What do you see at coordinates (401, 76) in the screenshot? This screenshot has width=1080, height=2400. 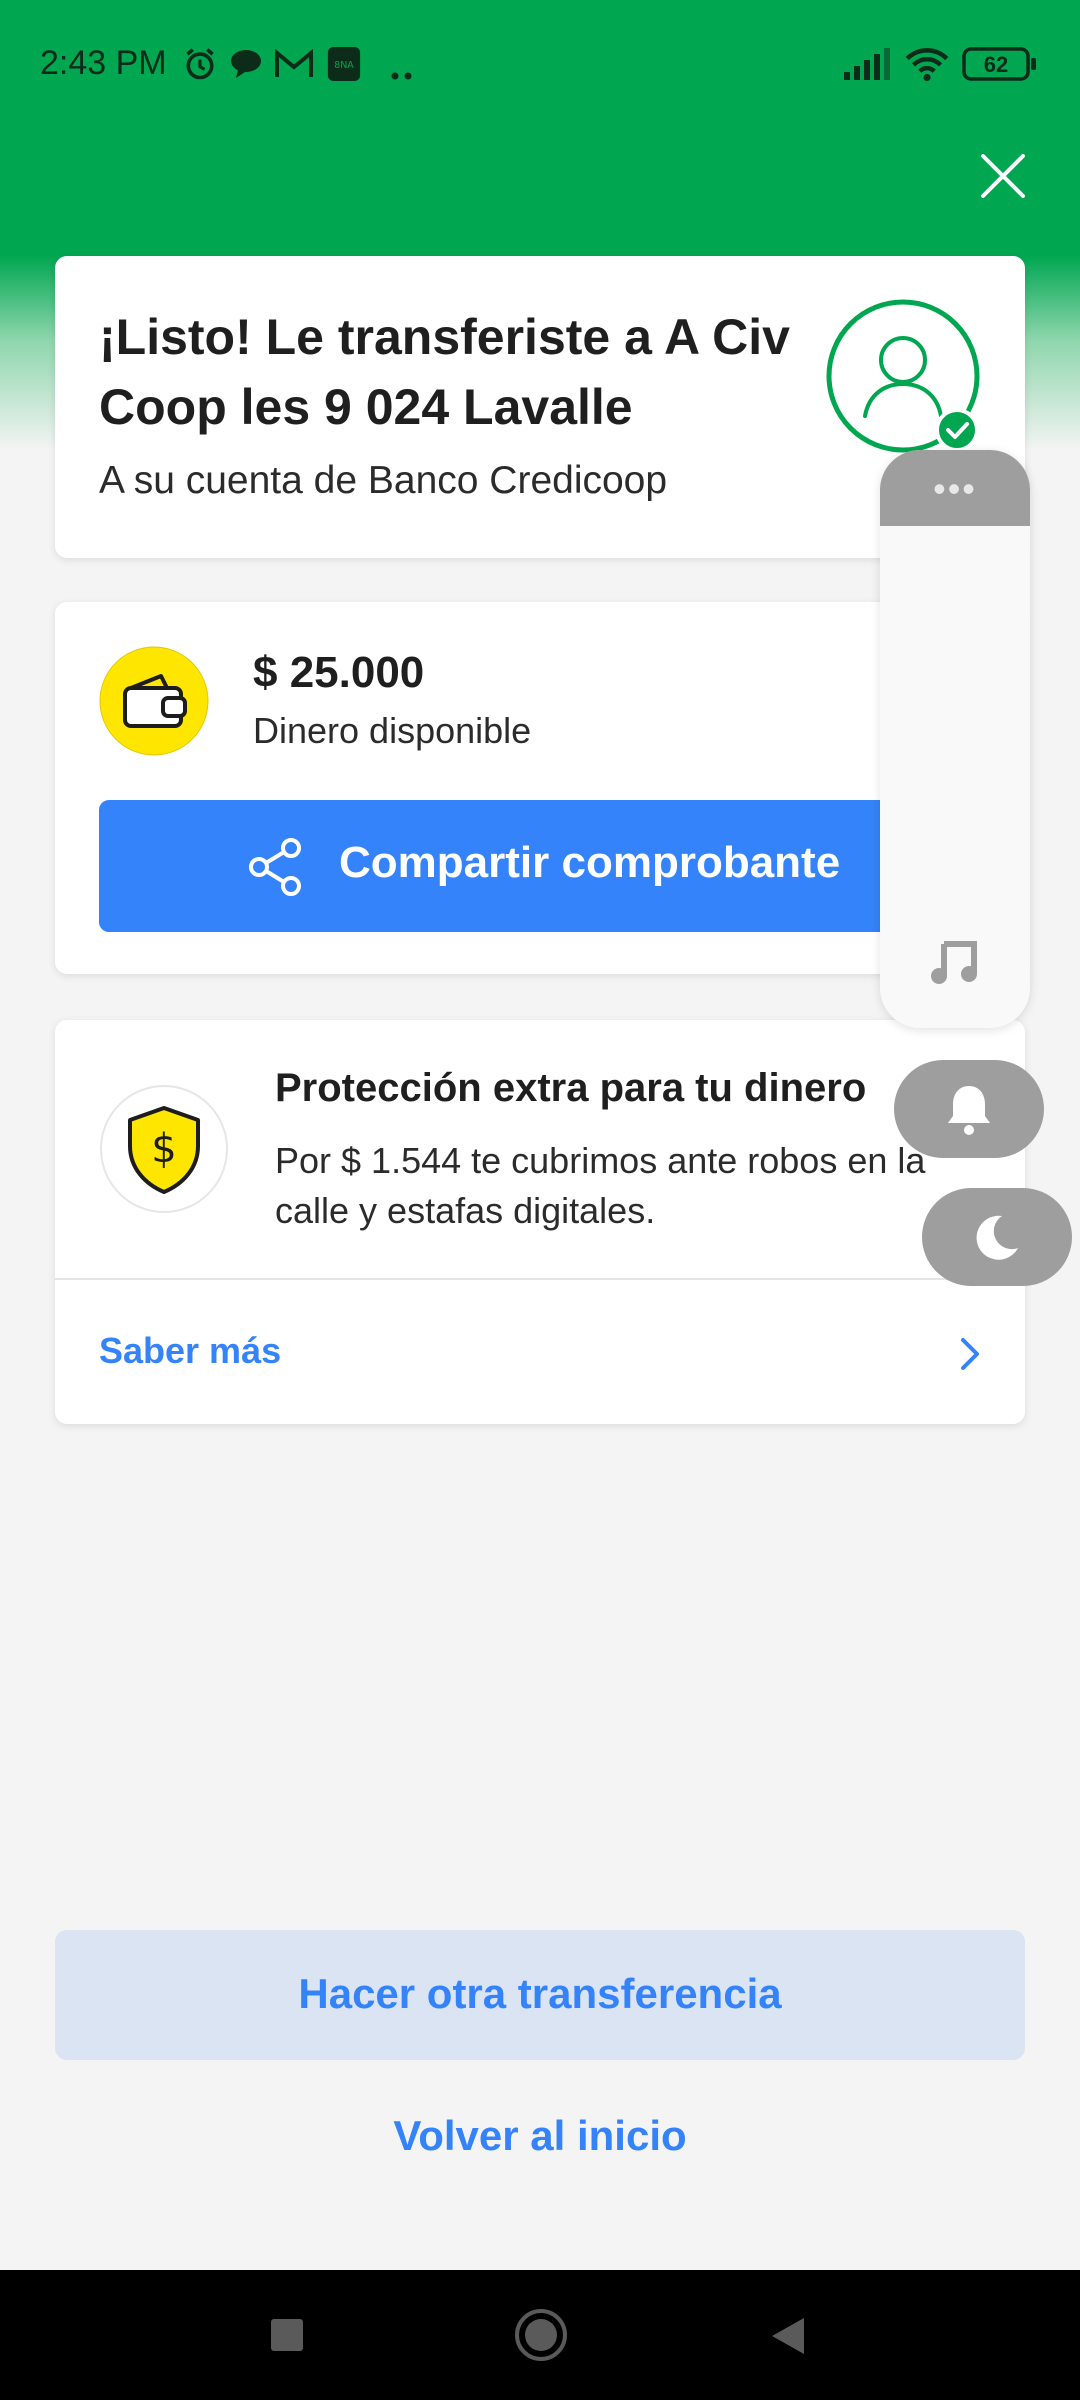 I see `more-dots-icon` at bounding box center [401, 76].